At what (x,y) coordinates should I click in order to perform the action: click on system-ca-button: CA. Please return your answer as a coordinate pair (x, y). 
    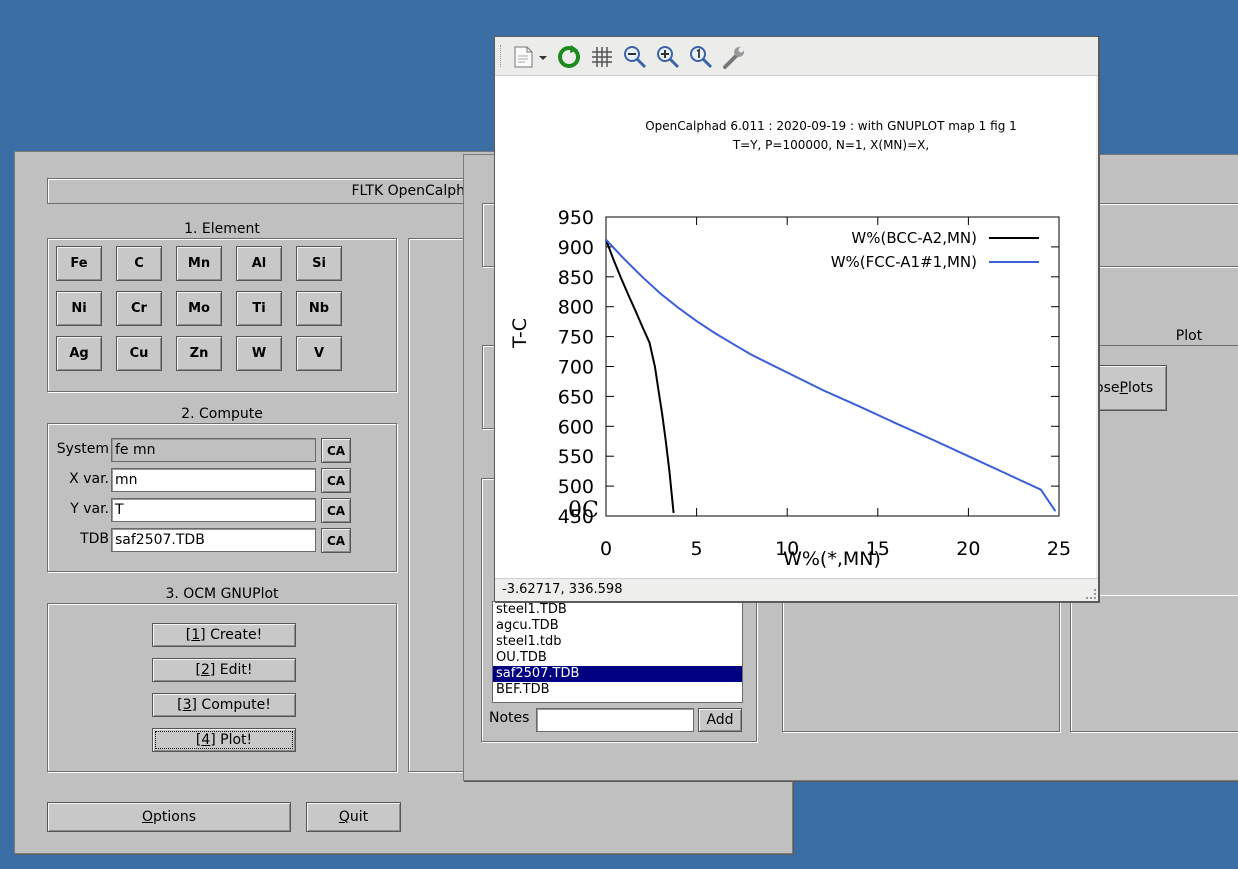
    Looking at the image, I should click on (336, 450).